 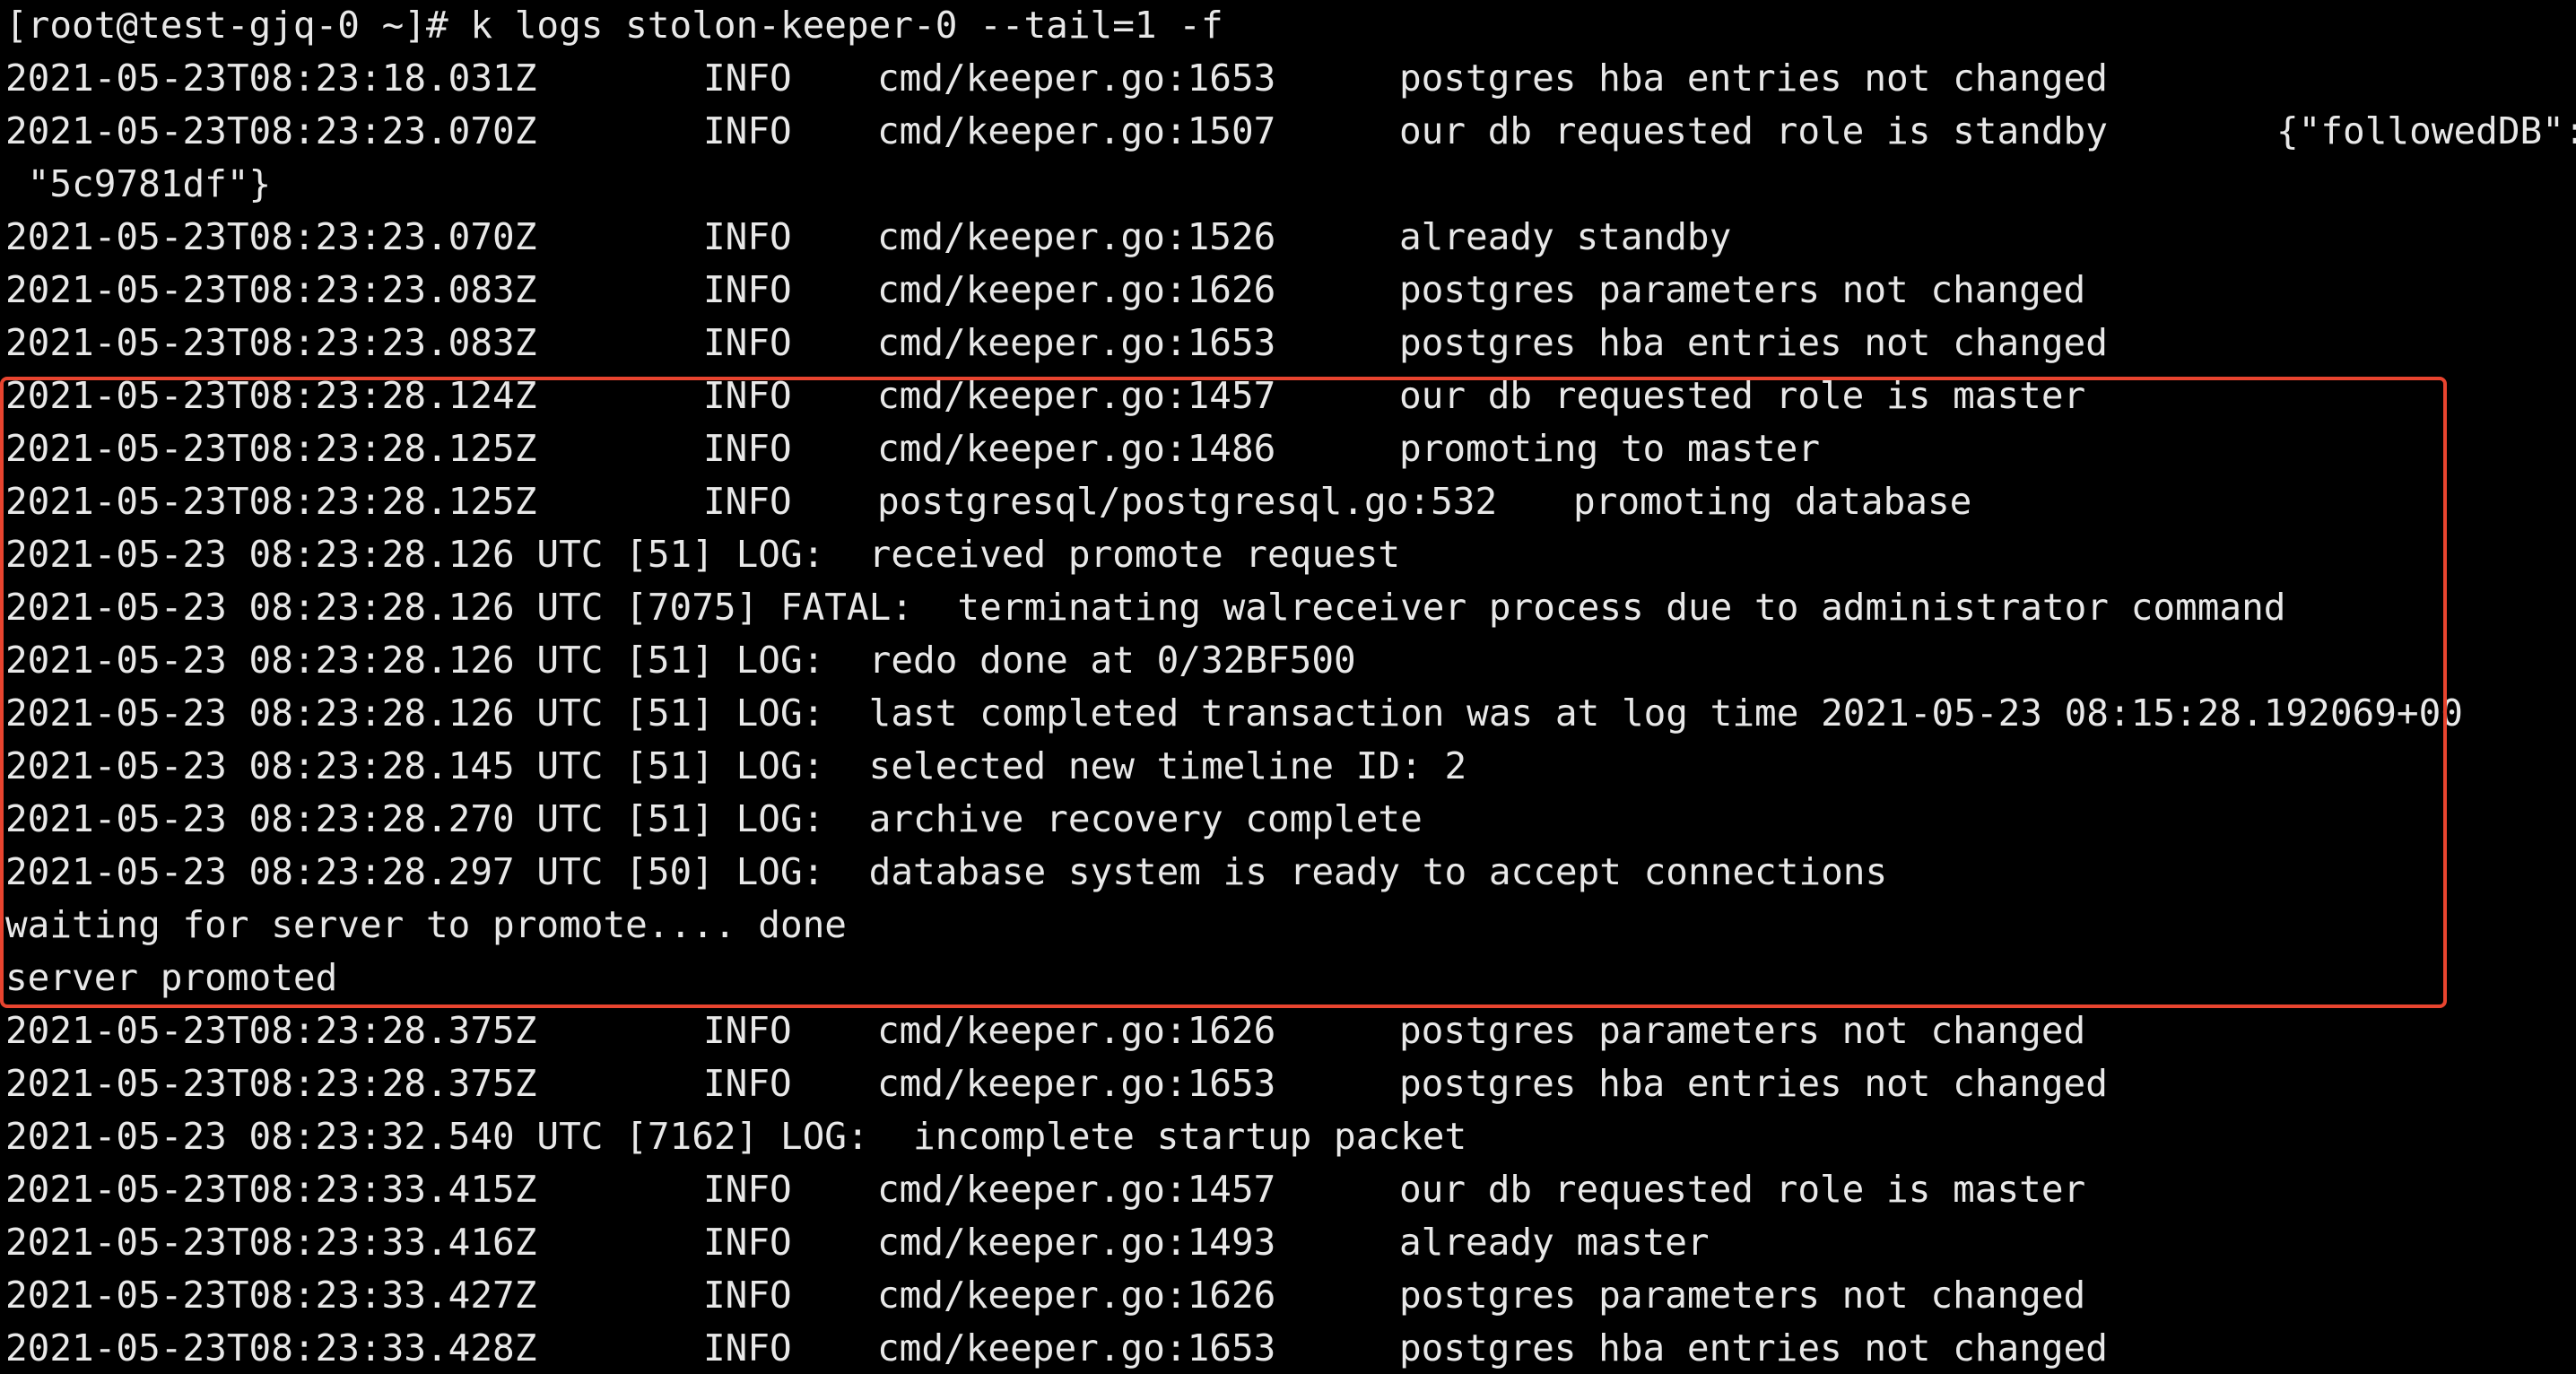 I want to click on log-line-raw: "5c9781df"}, so click(x=138, y=183).